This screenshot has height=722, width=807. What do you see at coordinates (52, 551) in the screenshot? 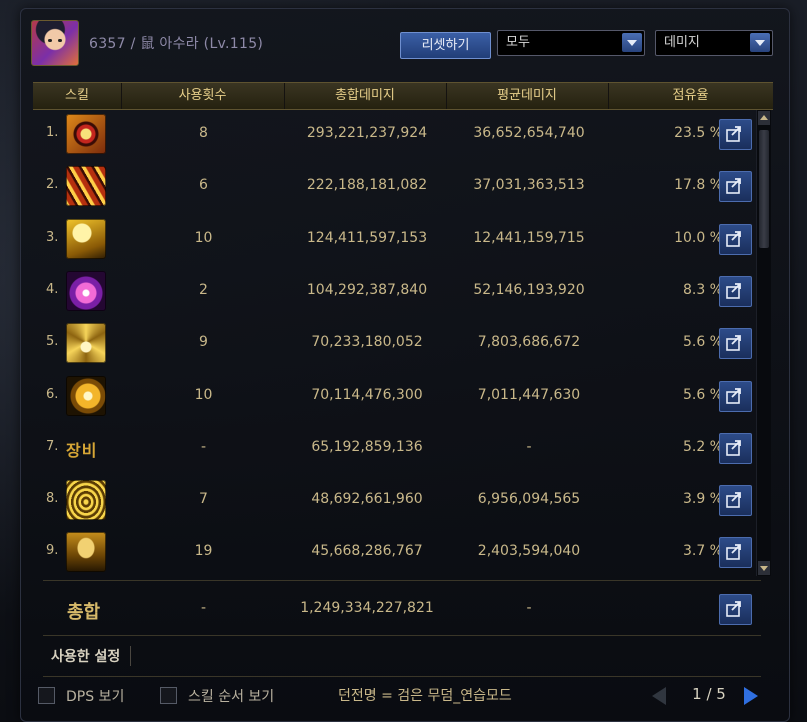
I see `skill-rank: 9.` at bounding box center [52, 551].